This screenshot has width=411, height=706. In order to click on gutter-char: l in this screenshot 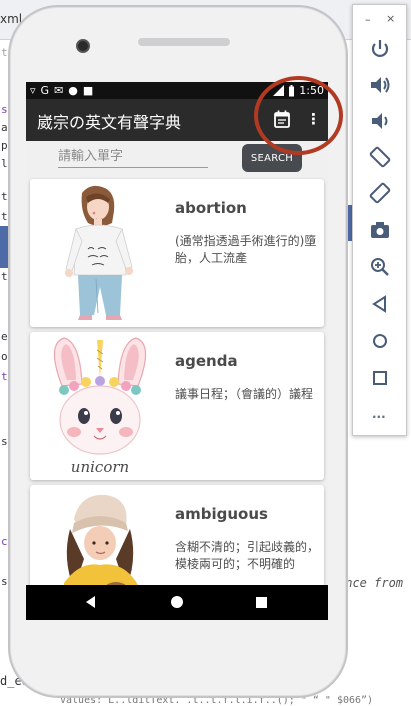, I will do `click(4, 163)`.